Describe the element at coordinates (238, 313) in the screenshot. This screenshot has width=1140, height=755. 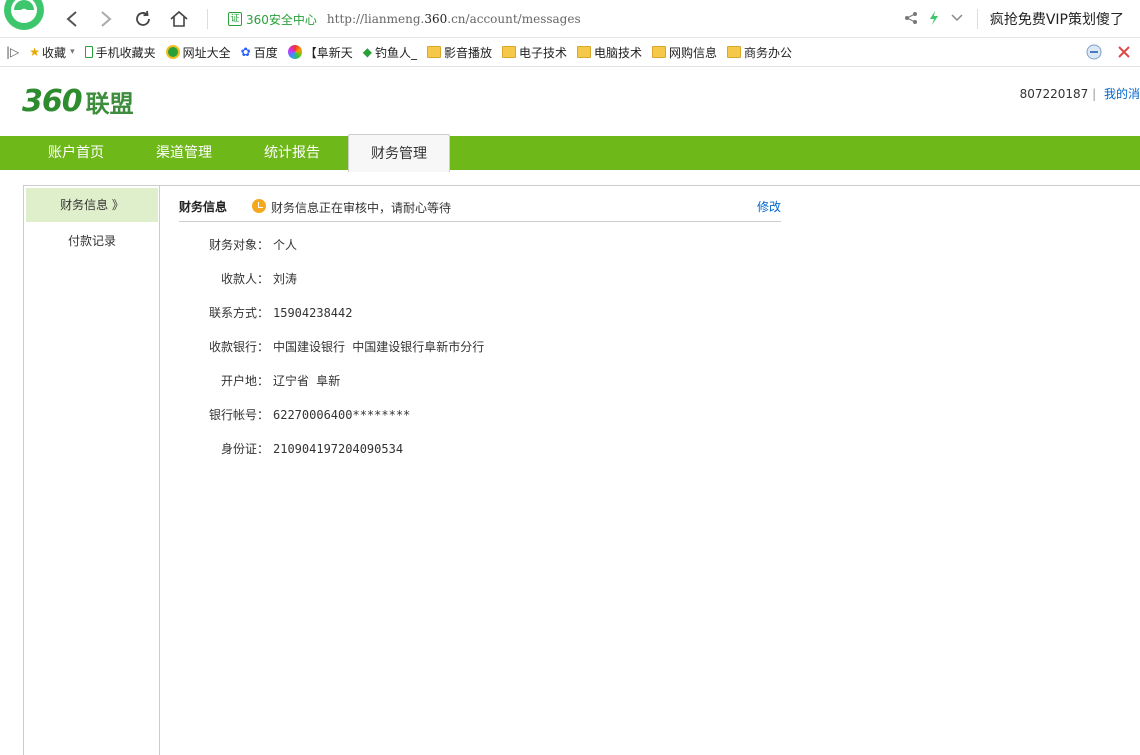
I see `finance-label: 联系方式：` at that location.